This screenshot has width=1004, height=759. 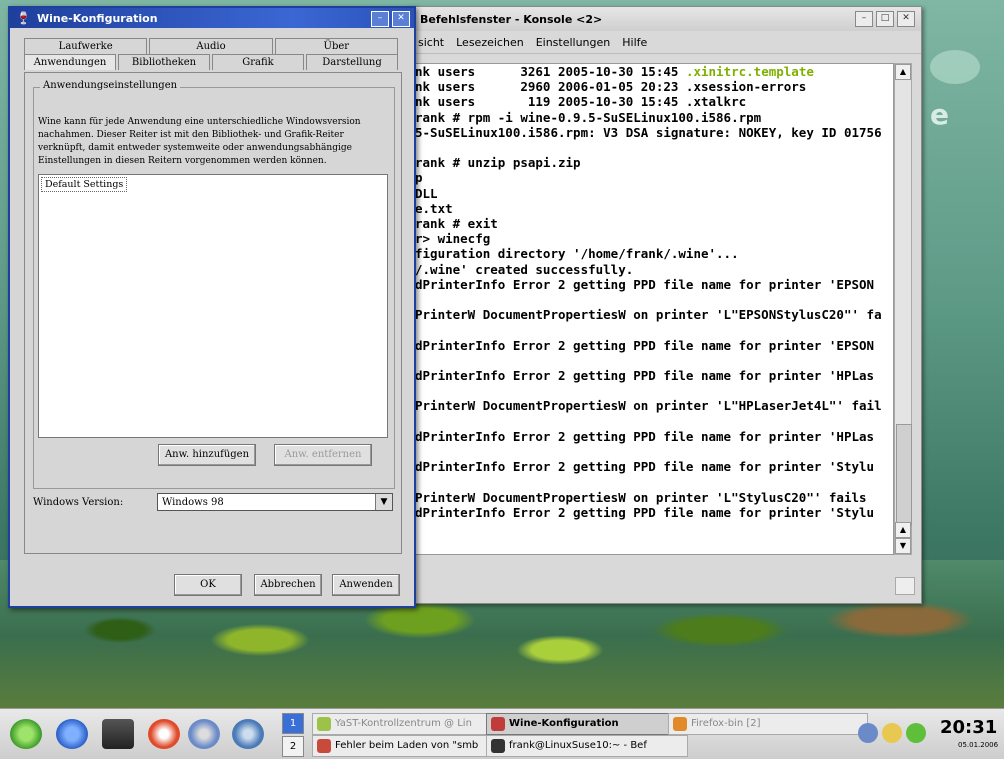 What do you see at coordinates (453, 239) in the screenshot?
I see `terminal-line: r> winecfg` at bounding box center [453, 239].